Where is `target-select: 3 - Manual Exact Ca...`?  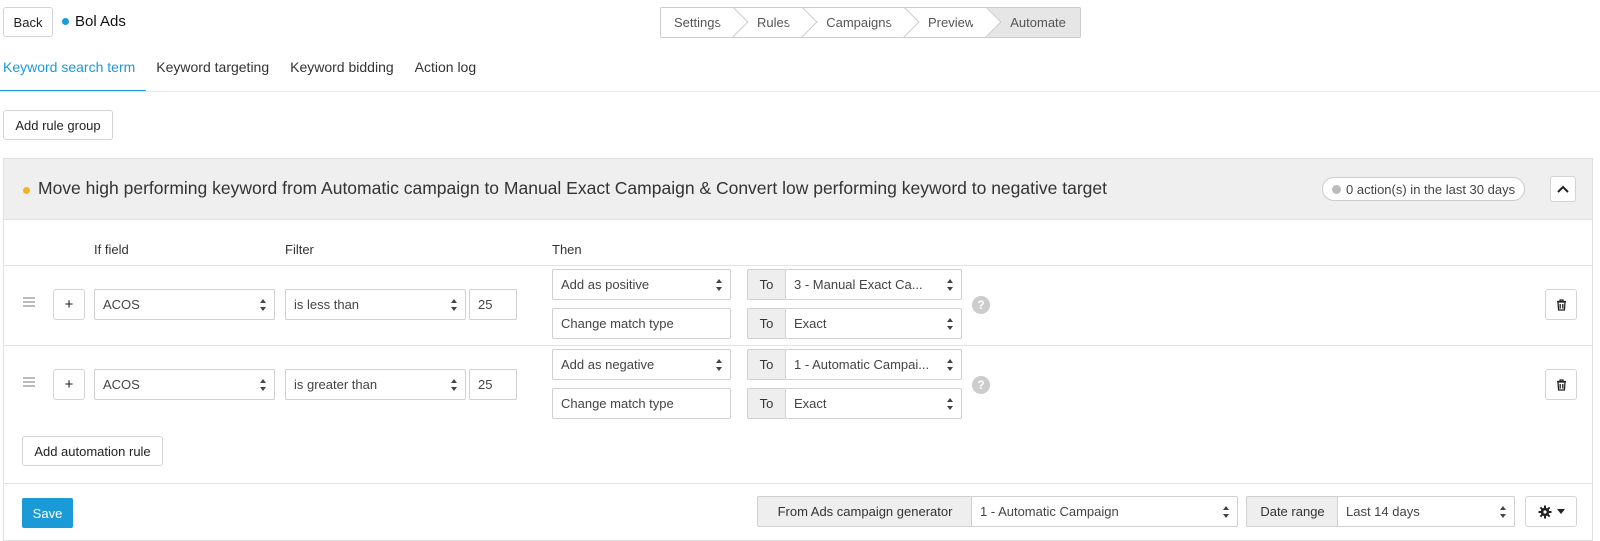 target-select: 3 - Manual Exact Ca... is located at coordinates (873, 284).